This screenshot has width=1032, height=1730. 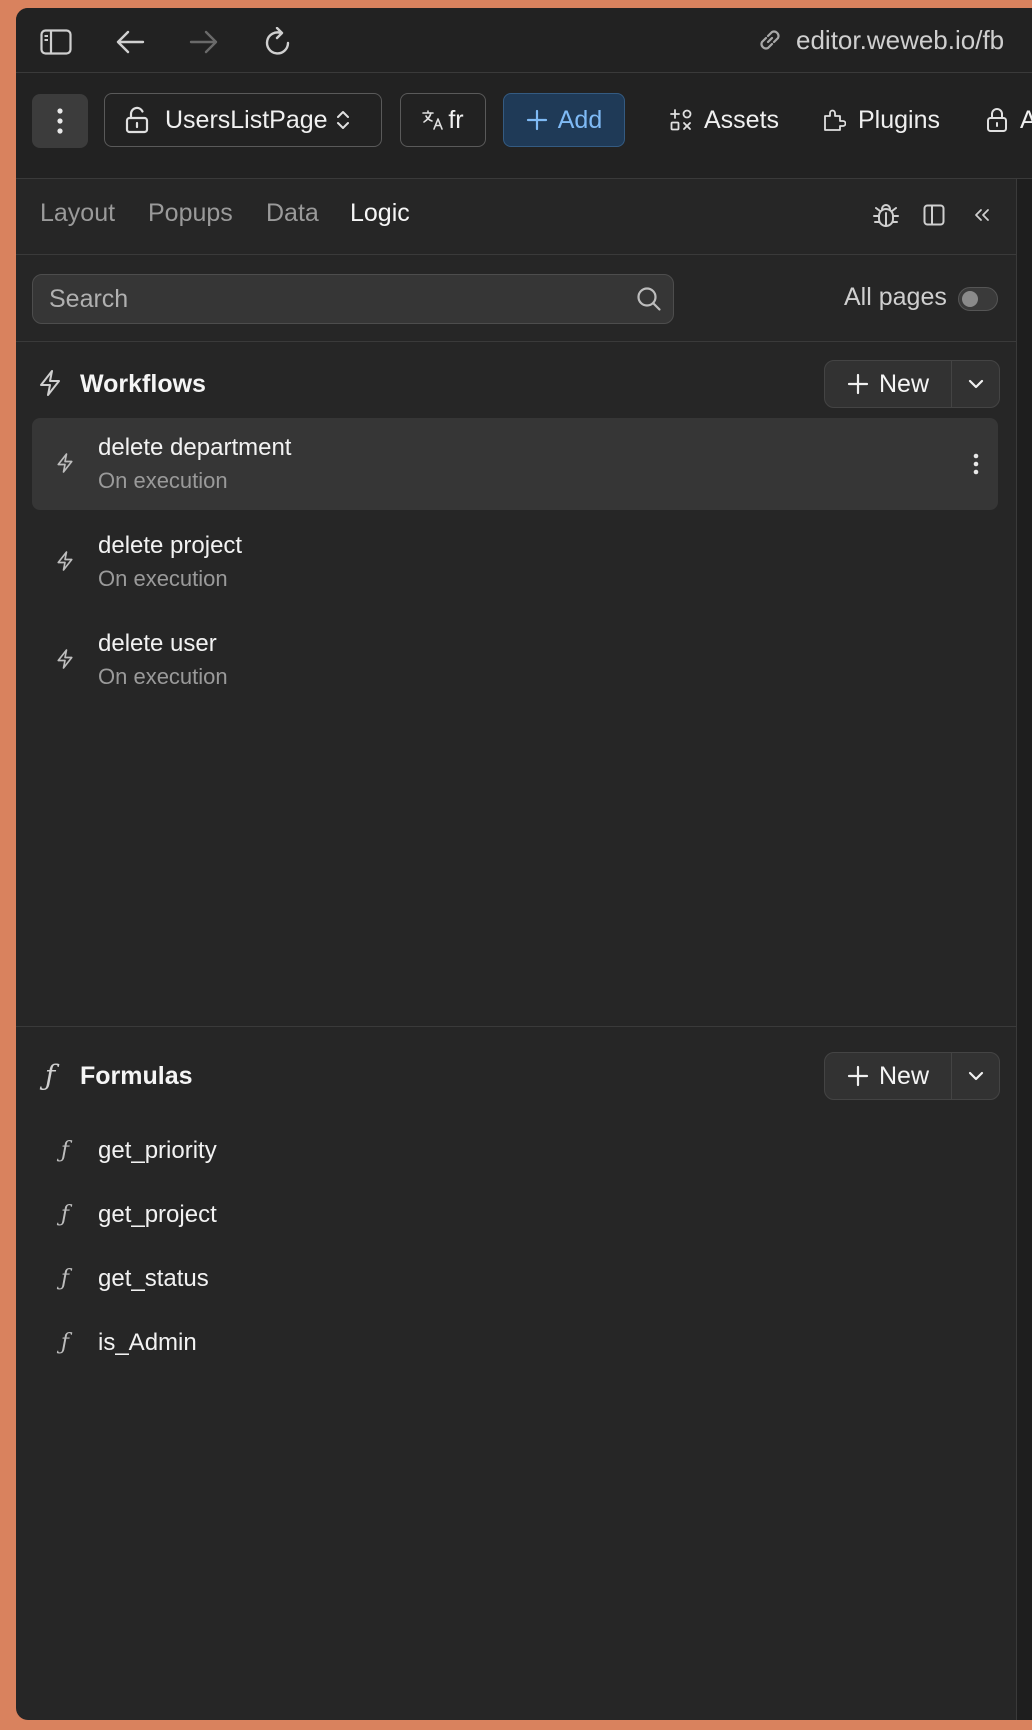 I want to click on plugins-button: Plugins, so click(x=881, y=120).